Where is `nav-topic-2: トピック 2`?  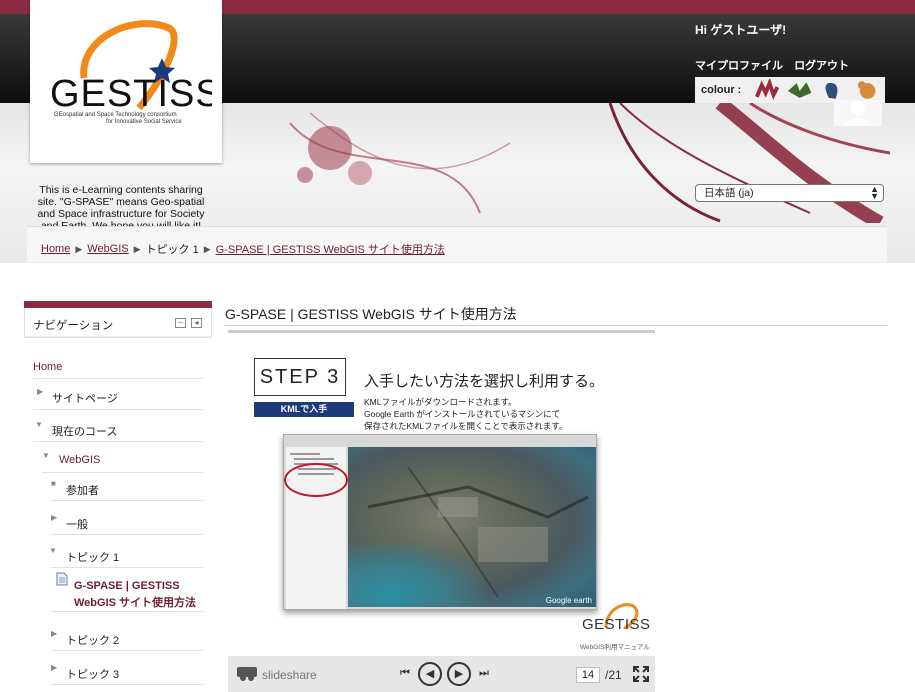 nav-topic-2: トピック 2 is located at coordinates (92, 640).